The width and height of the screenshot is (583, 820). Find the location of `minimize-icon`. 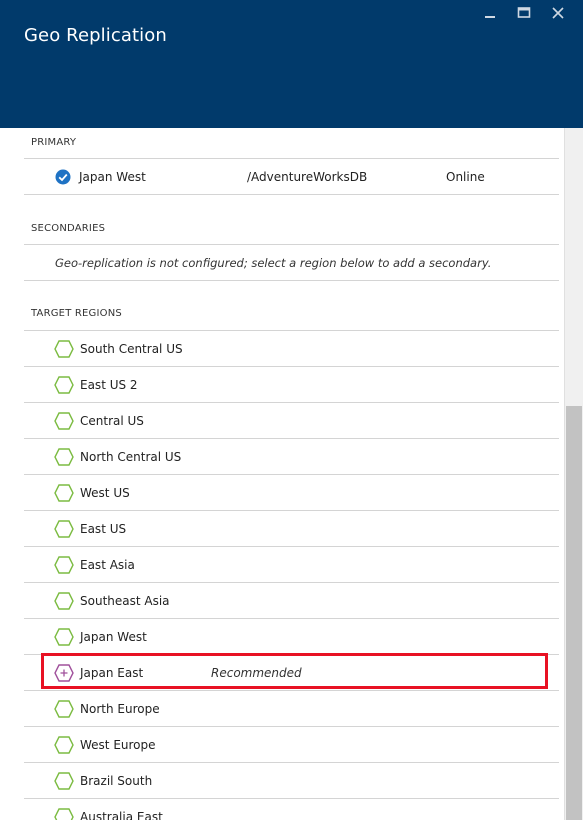

minimize-icon is located at coordinates (490, 17).